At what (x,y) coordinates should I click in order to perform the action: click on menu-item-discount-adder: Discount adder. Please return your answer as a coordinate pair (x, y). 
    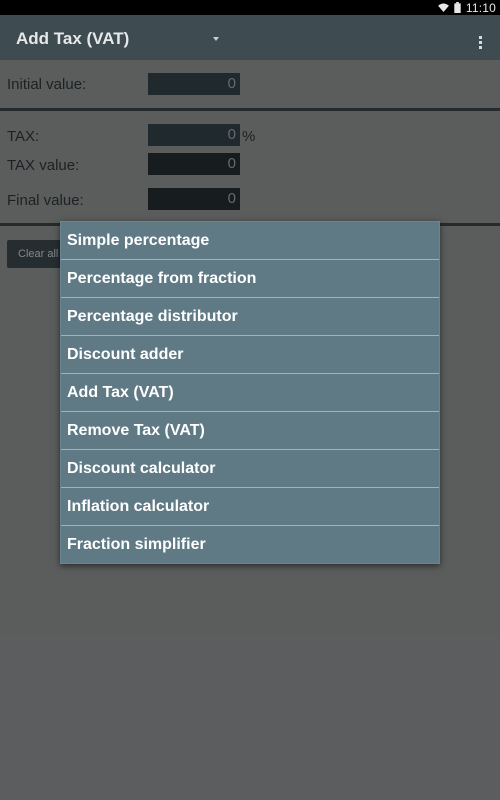
    Looking at the image, I should click on (250, 355).